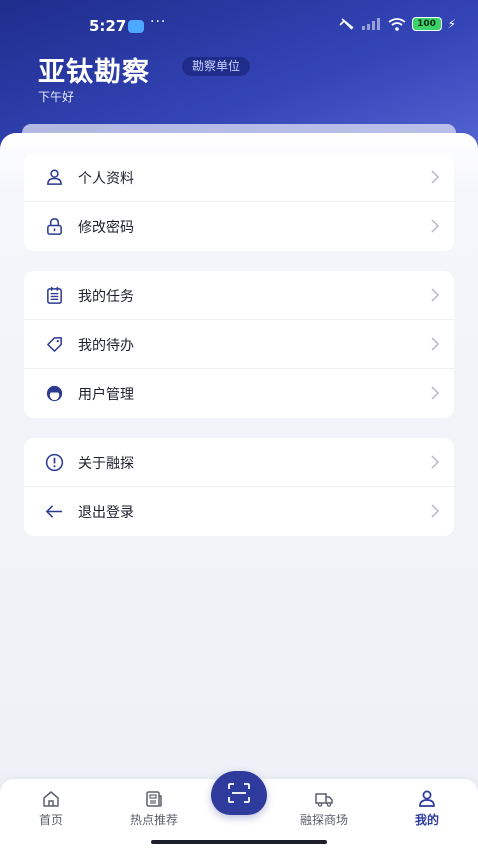  What do you see at coordinates (54, 295) in the screenshot?
I see `task-list-icon` at bounding box center [54, 295].